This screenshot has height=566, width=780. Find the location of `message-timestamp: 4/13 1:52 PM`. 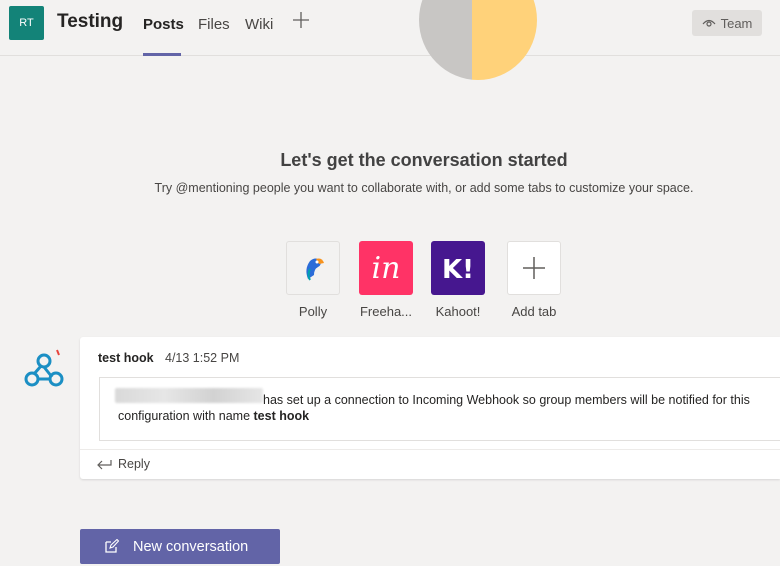

message-timestamp: 4/13 1:52 PM is located at coordinates (202, 358).